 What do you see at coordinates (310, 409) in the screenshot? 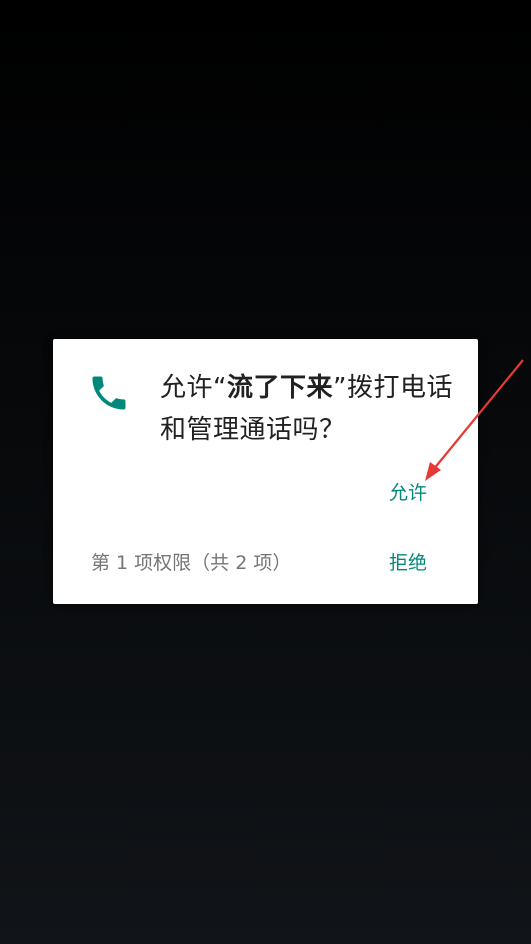
I see `dialog-title: 允许“流了下来”拨打电话和管理通话吗？` at bounding box center [310, 409].